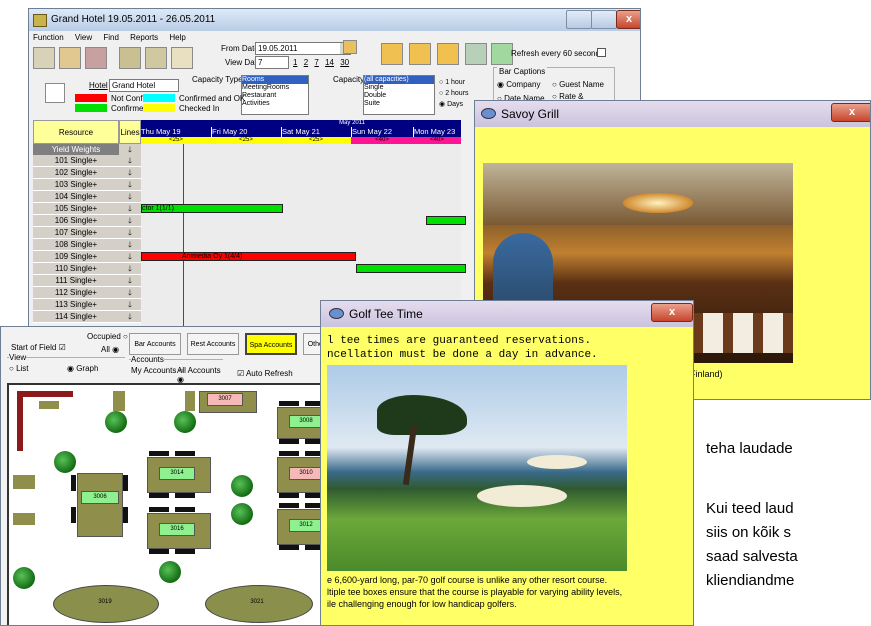 This screenshot has height=626, width=871. What do you see at coordinates (110, 349) in the screenshot?
I see `all-radio: All ◉` at bounding box center [110, 349].